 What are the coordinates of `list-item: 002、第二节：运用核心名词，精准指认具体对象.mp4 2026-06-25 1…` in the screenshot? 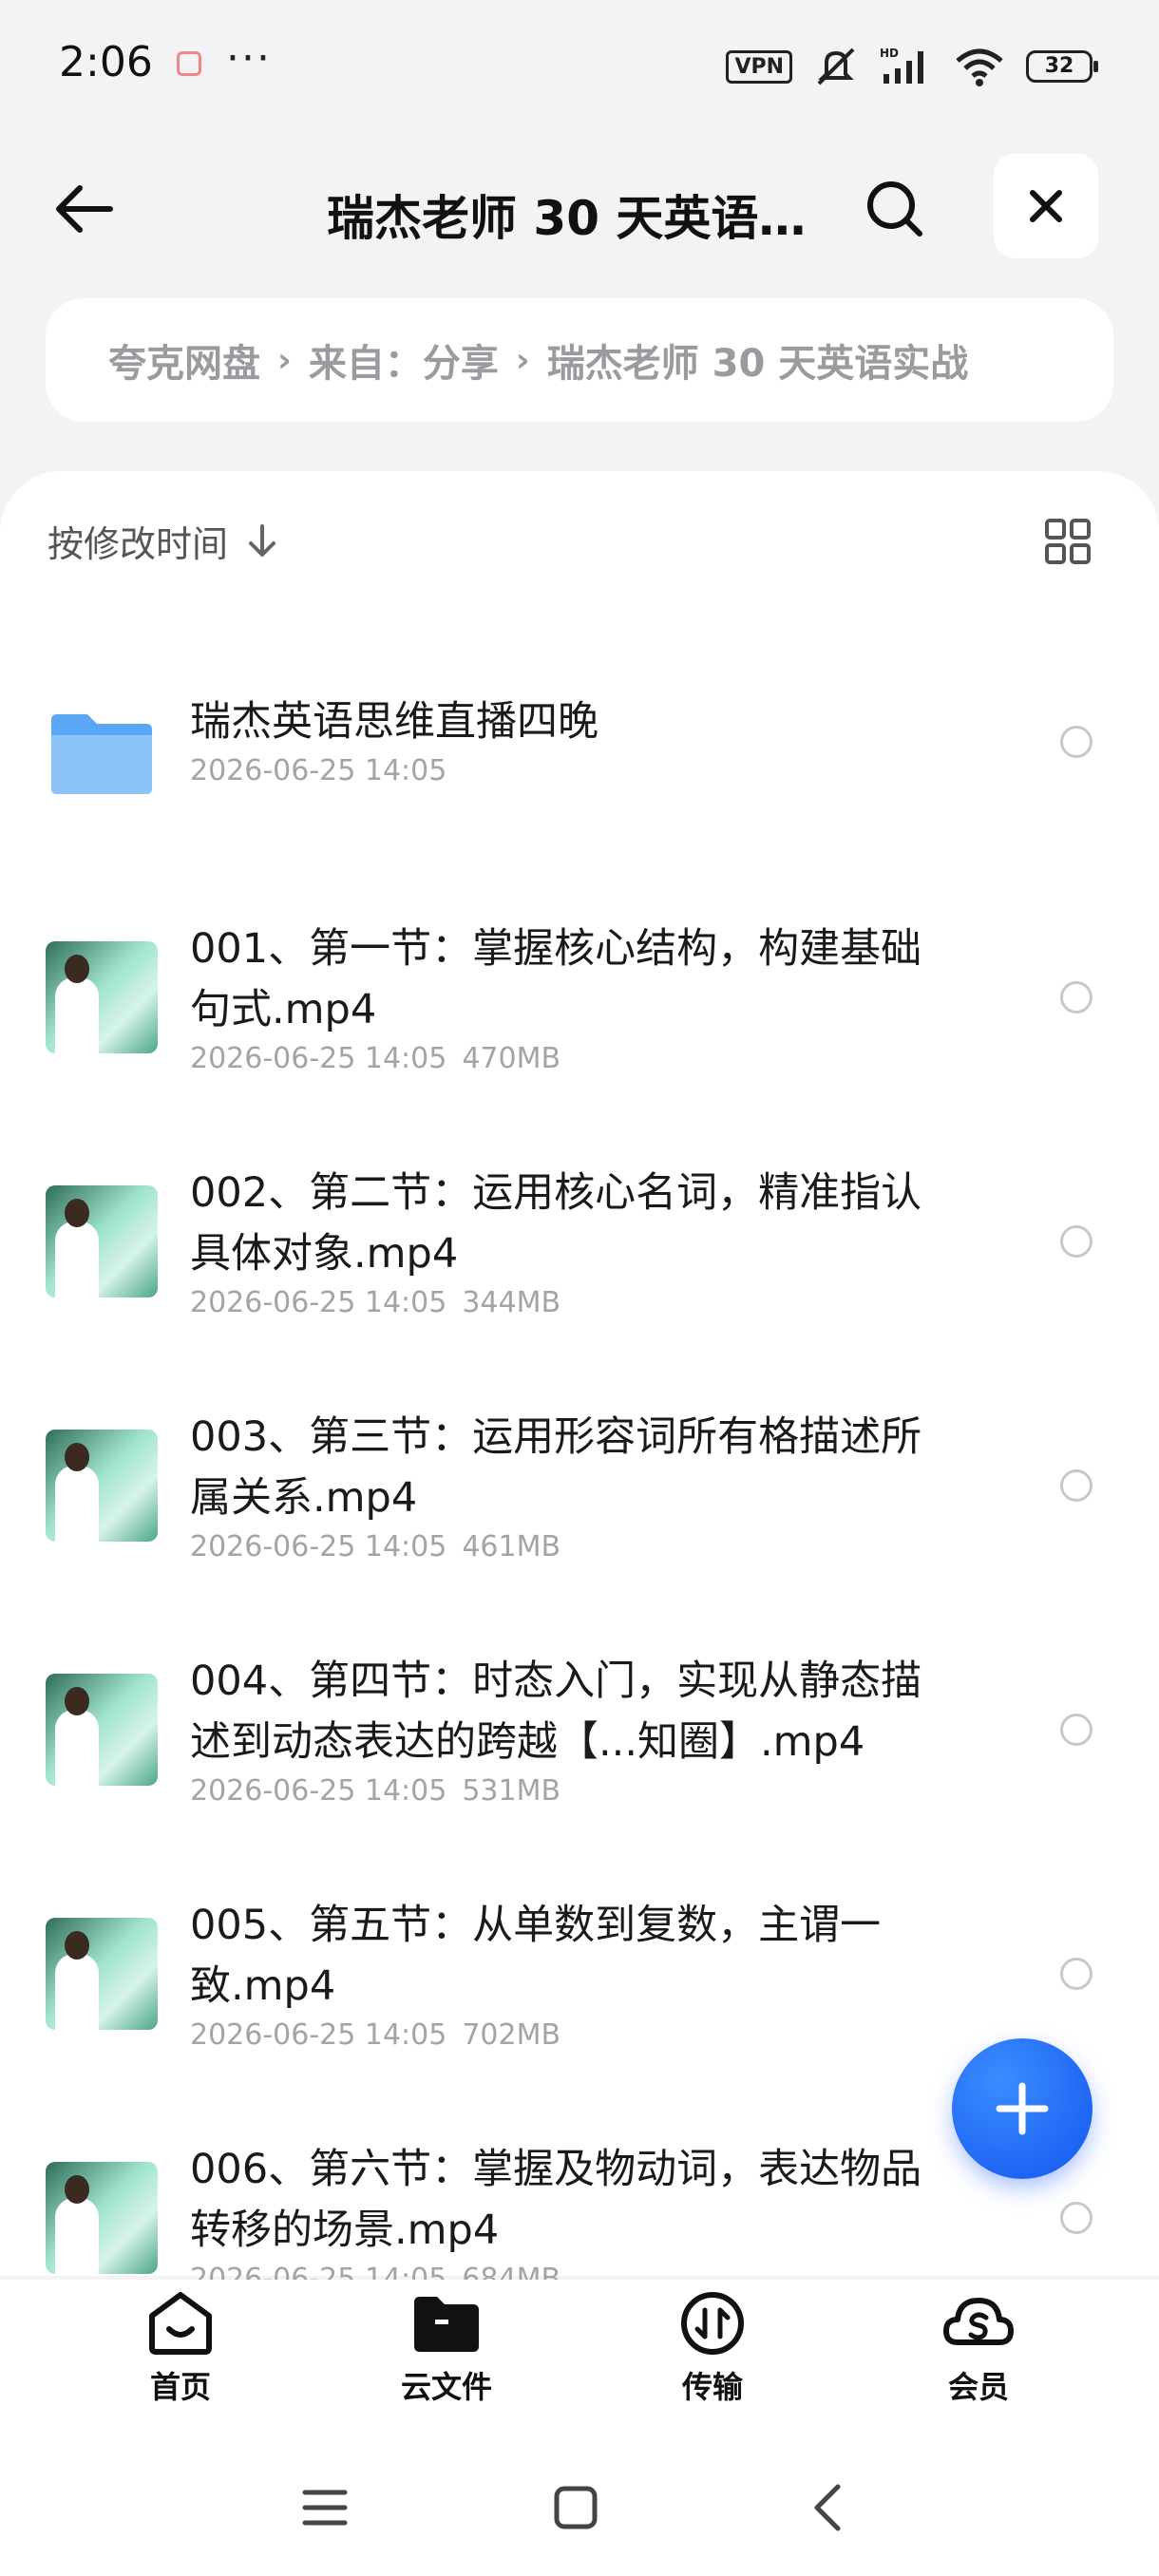 It's located at (579, 1241).